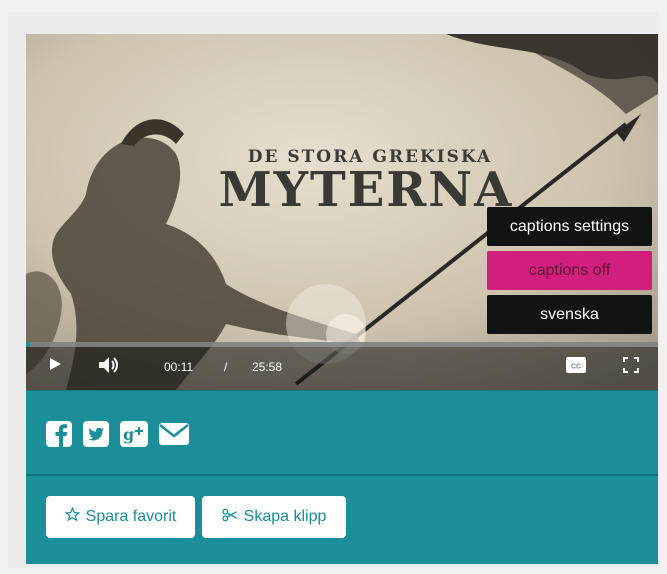 This screenshot has width=667, height=574. What do you see at coordinates (366, 190) in the screenshot?
I see `video-title-big: MYTERNA` at bounding box center [366, 190].